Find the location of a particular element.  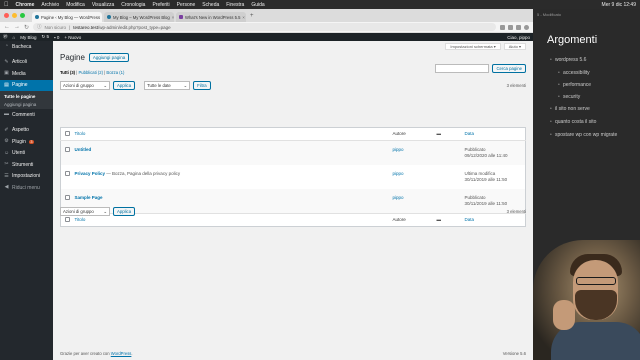

sidebar-collapse: ◀ Riduci menu is located at coordinates (26, 188).